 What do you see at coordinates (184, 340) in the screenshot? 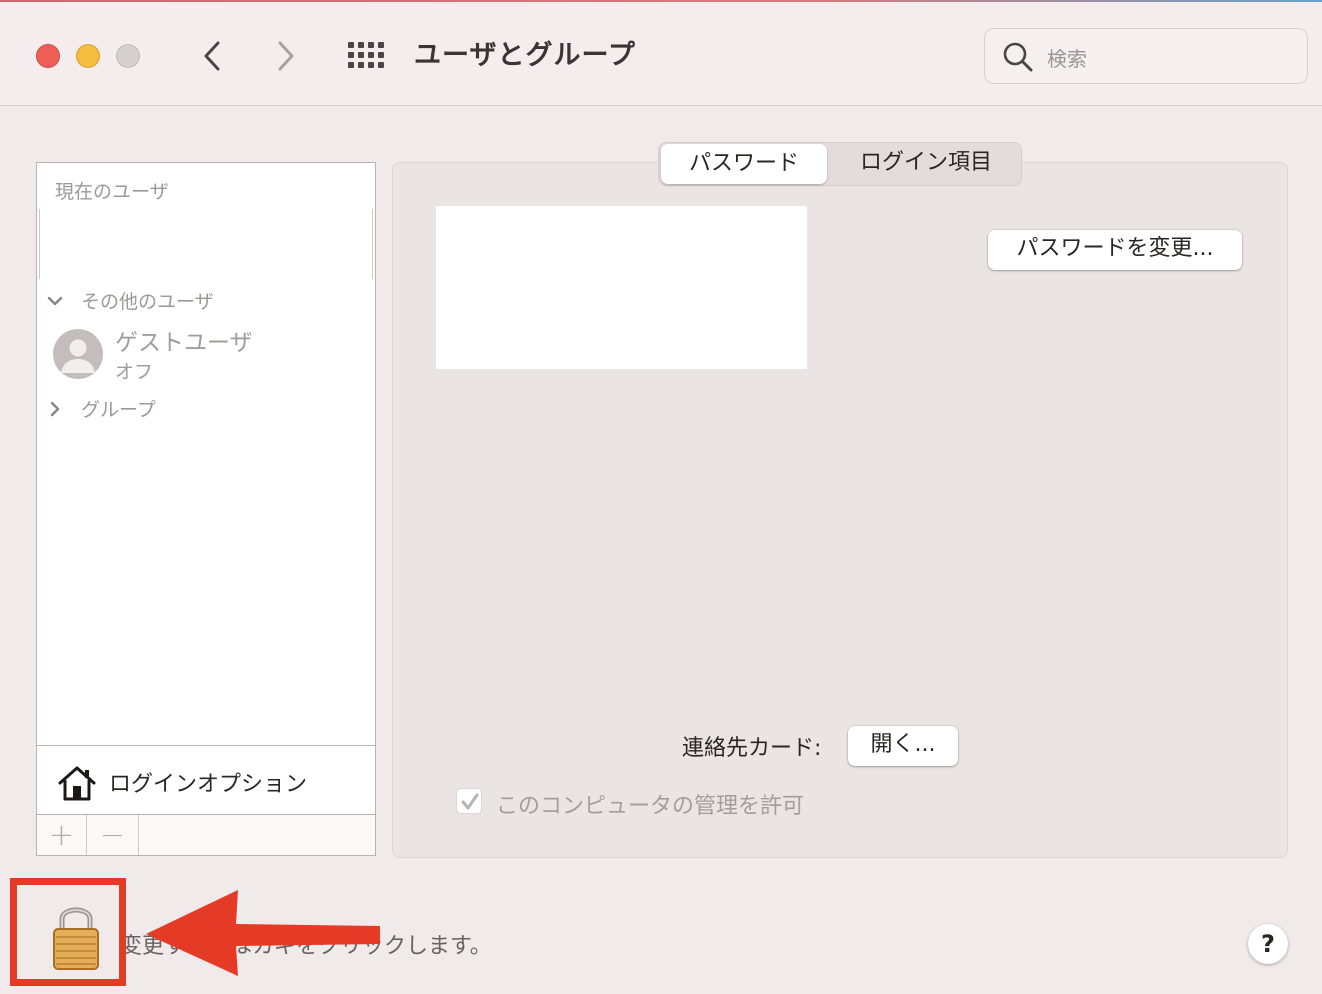
I see `guest-user-name: ゲストユーザ` at bounding box center [184, 340].